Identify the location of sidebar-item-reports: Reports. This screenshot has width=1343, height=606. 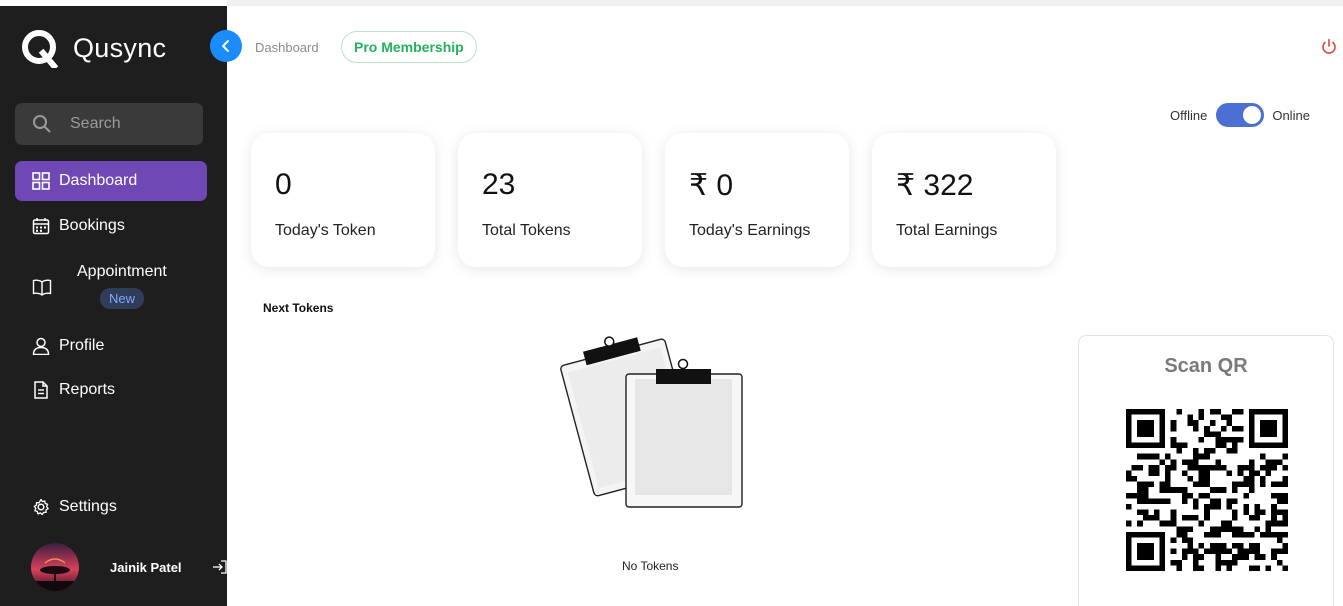
(111, 390).